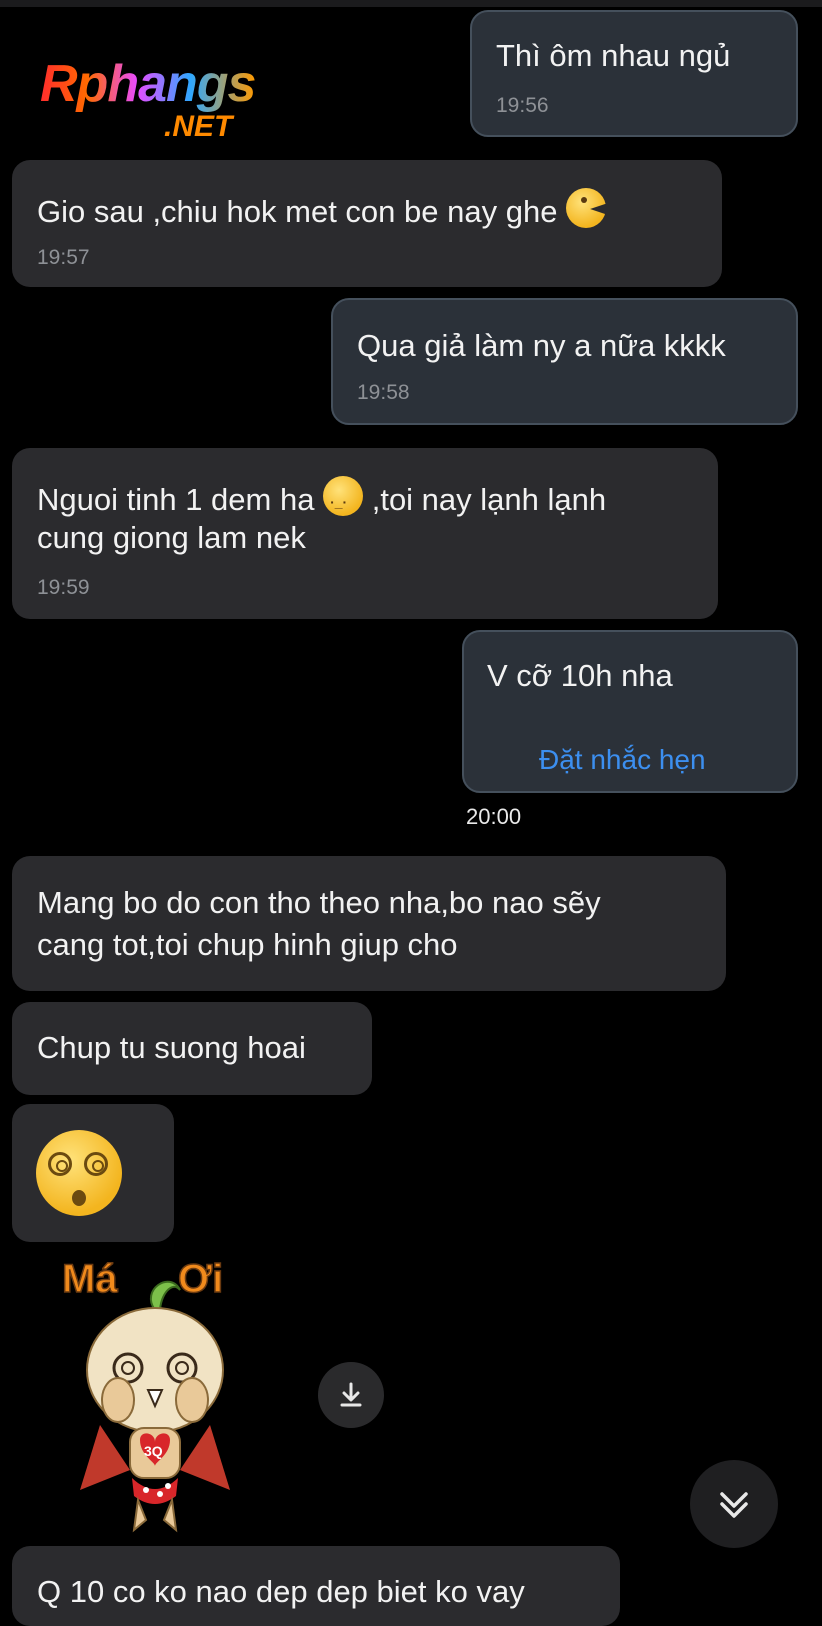 This screenshot has height=1626, width=822. I want to click on pacman-emoji-icon, so click(586, 208).